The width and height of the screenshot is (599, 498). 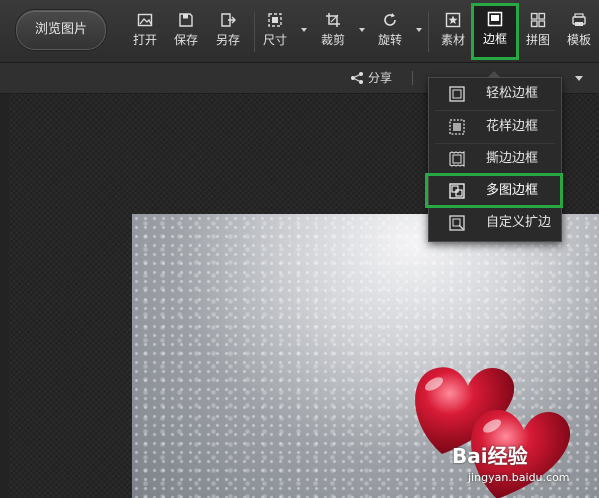 What do you see at coordinates (4, 296) in the screenshot?
I see `left-panel` at bounding box center [4, 296].